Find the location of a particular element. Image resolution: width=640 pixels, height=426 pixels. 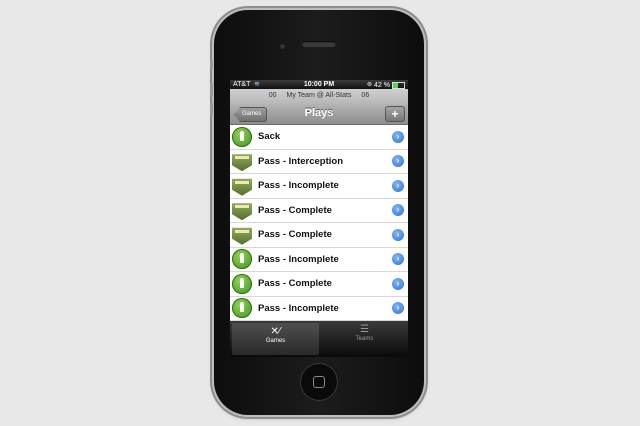

volume-up-button is located at coordinates (211, 89).